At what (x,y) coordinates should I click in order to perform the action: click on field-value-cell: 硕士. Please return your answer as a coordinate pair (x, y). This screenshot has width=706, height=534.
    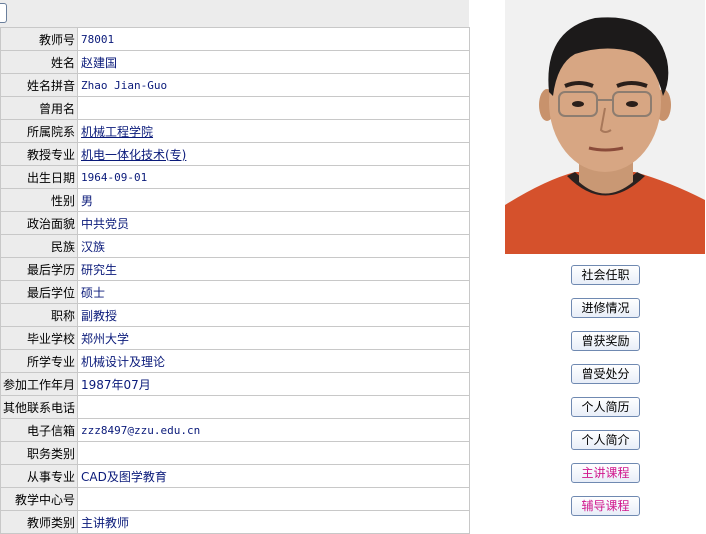
    Looking at the image, I should click on (273, 292).